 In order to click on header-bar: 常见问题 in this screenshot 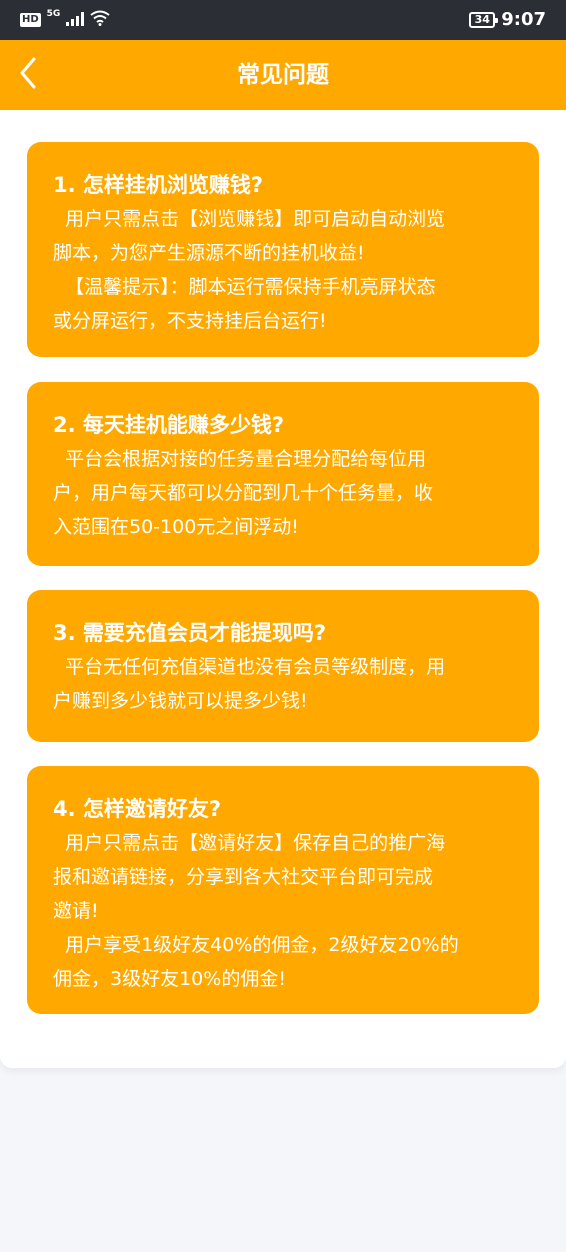, I will do `click(283, 75)`.